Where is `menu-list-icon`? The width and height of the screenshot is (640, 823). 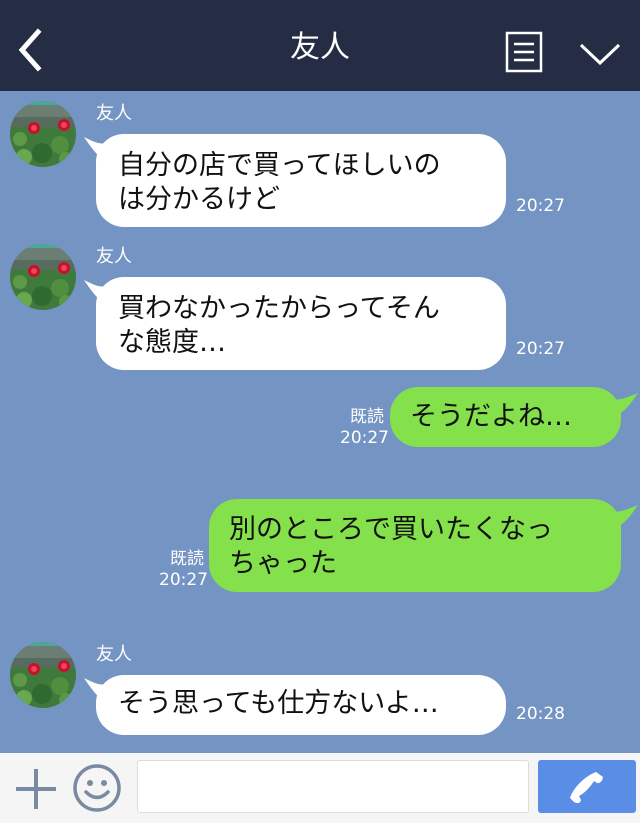
menu-list-icon is located at coordinates (524, 52).